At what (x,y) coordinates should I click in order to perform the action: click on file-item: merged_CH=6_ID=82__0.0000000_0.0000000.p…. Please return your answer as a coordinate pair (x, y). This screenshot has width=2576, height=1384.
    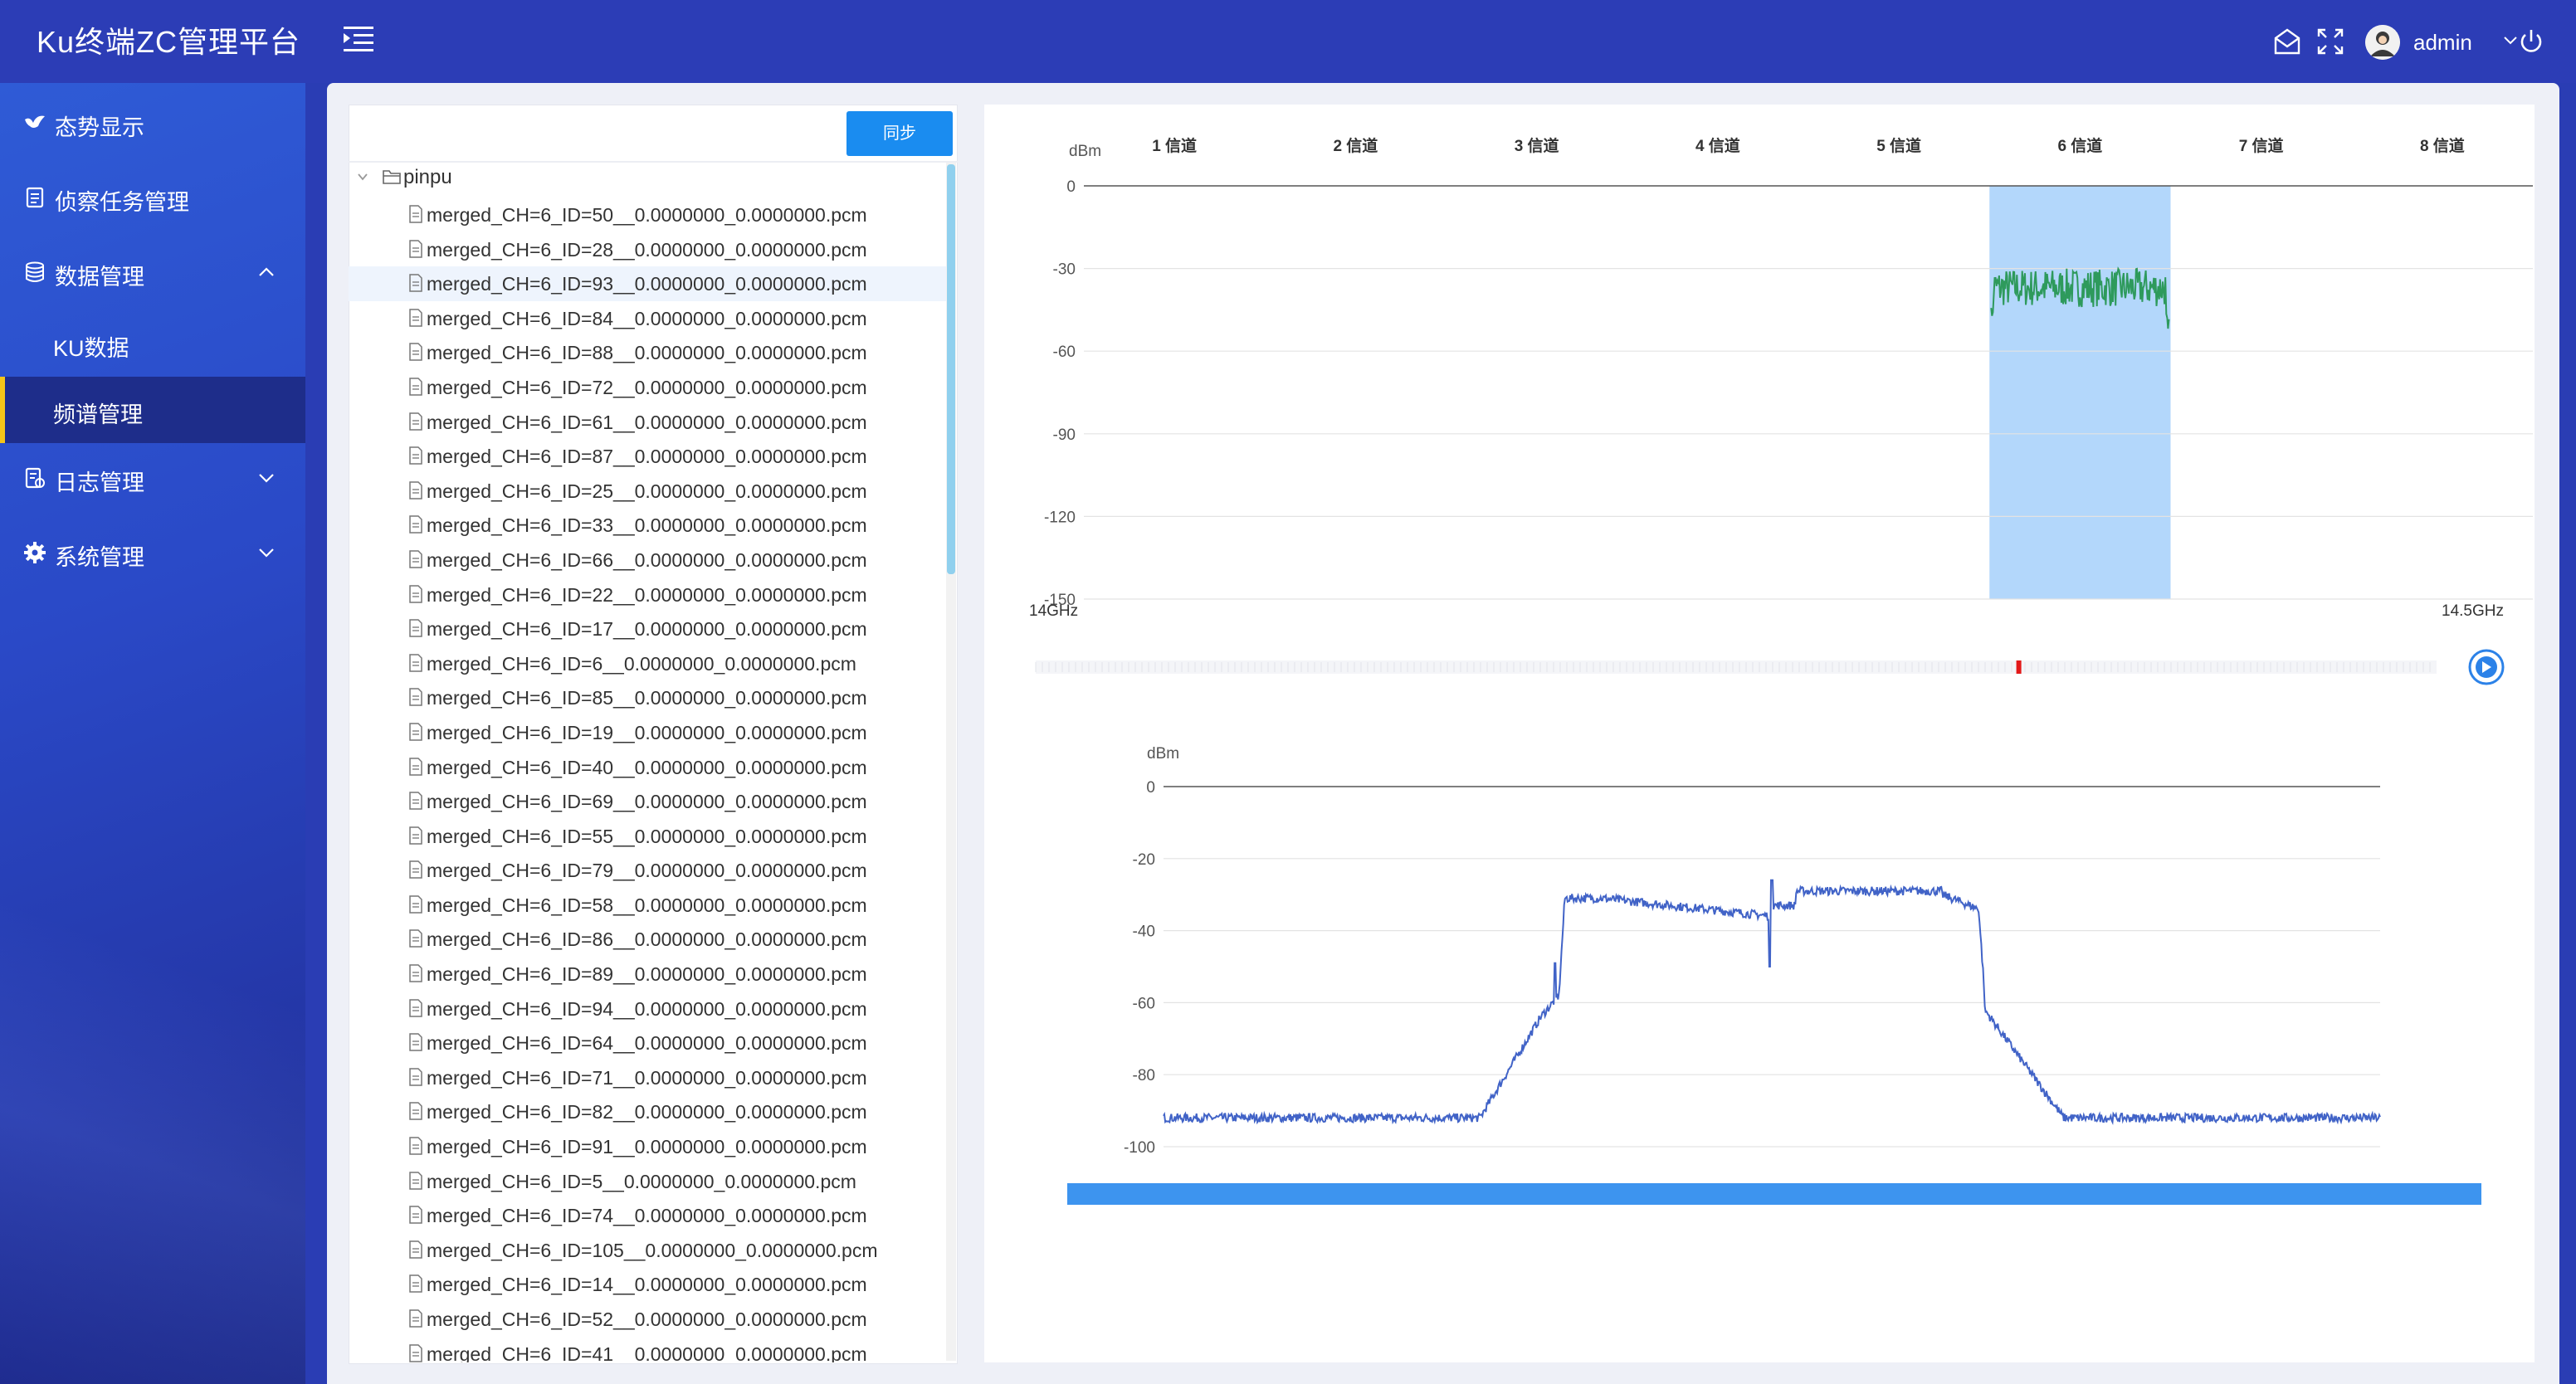
    Looking at the image, I should click on (648, 1111).